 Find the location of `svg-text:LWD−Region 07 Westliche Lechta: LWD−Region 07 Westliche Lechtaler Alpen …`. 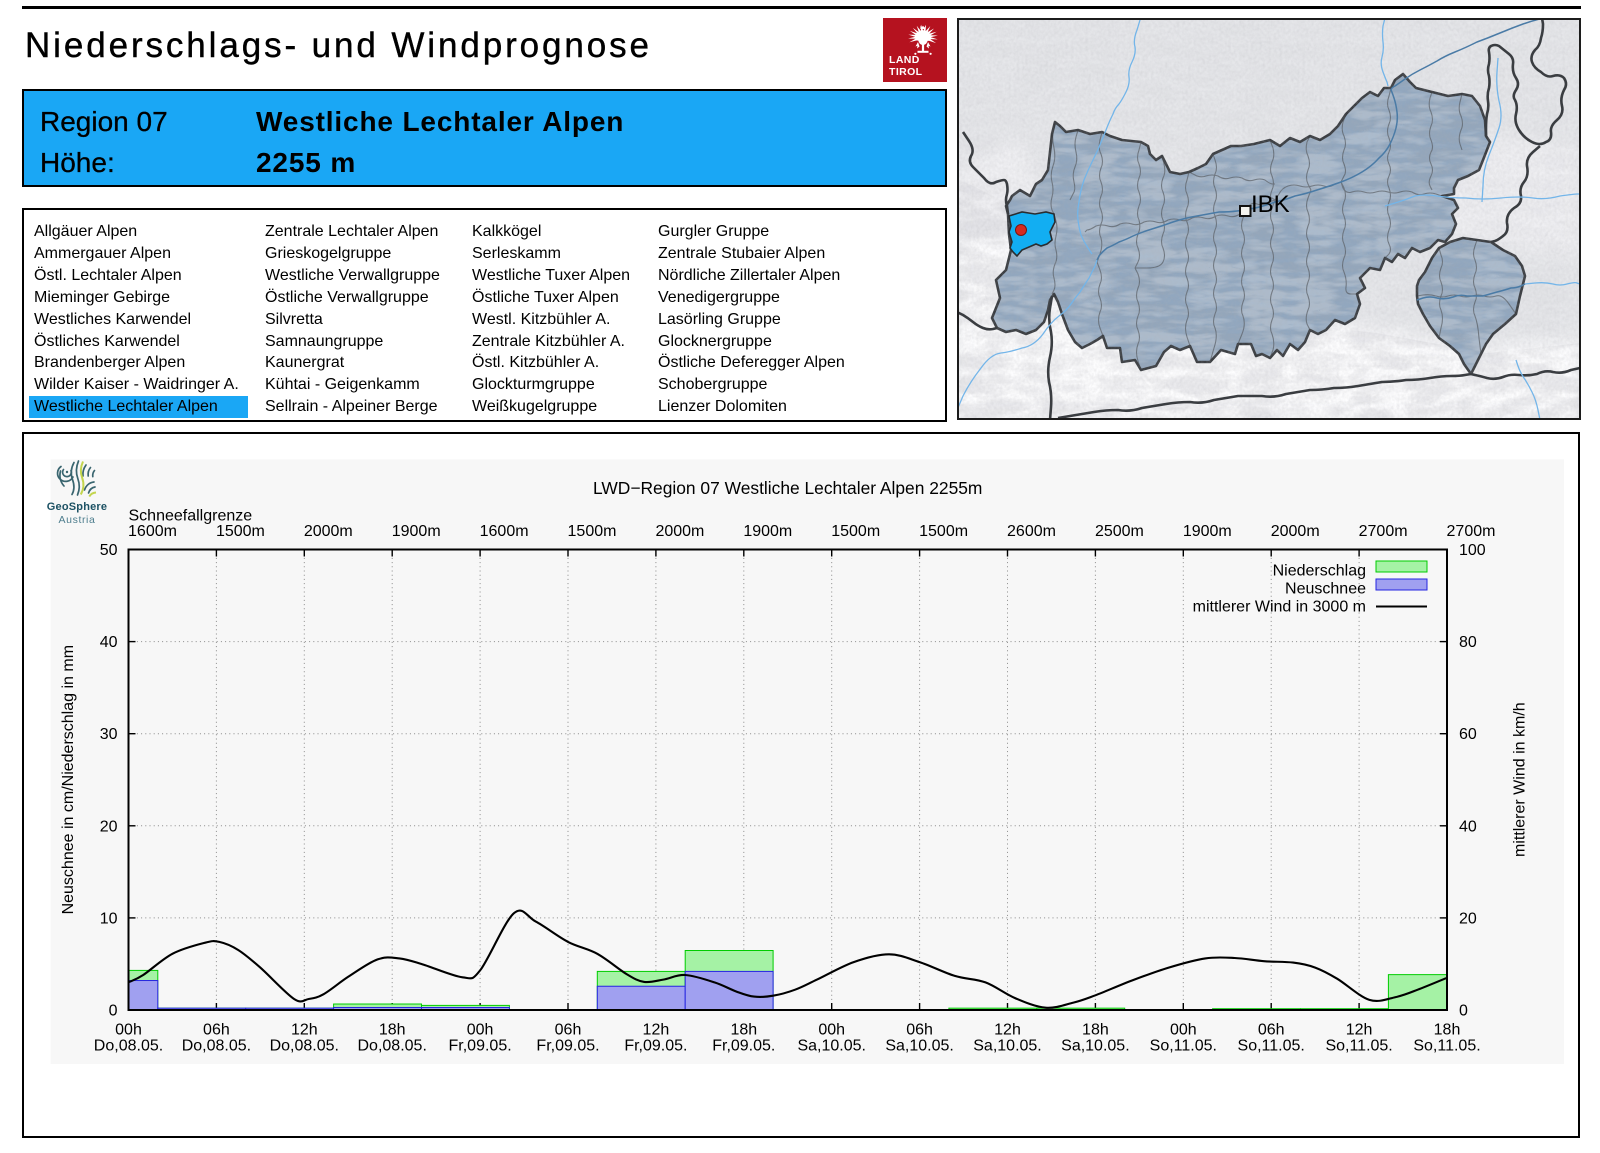

svg-text:LWD−Region 07 Westliche Lechta: LWD−Region 07 Westliche Lechtaler Alpen … is located at coordinates (787, 488).